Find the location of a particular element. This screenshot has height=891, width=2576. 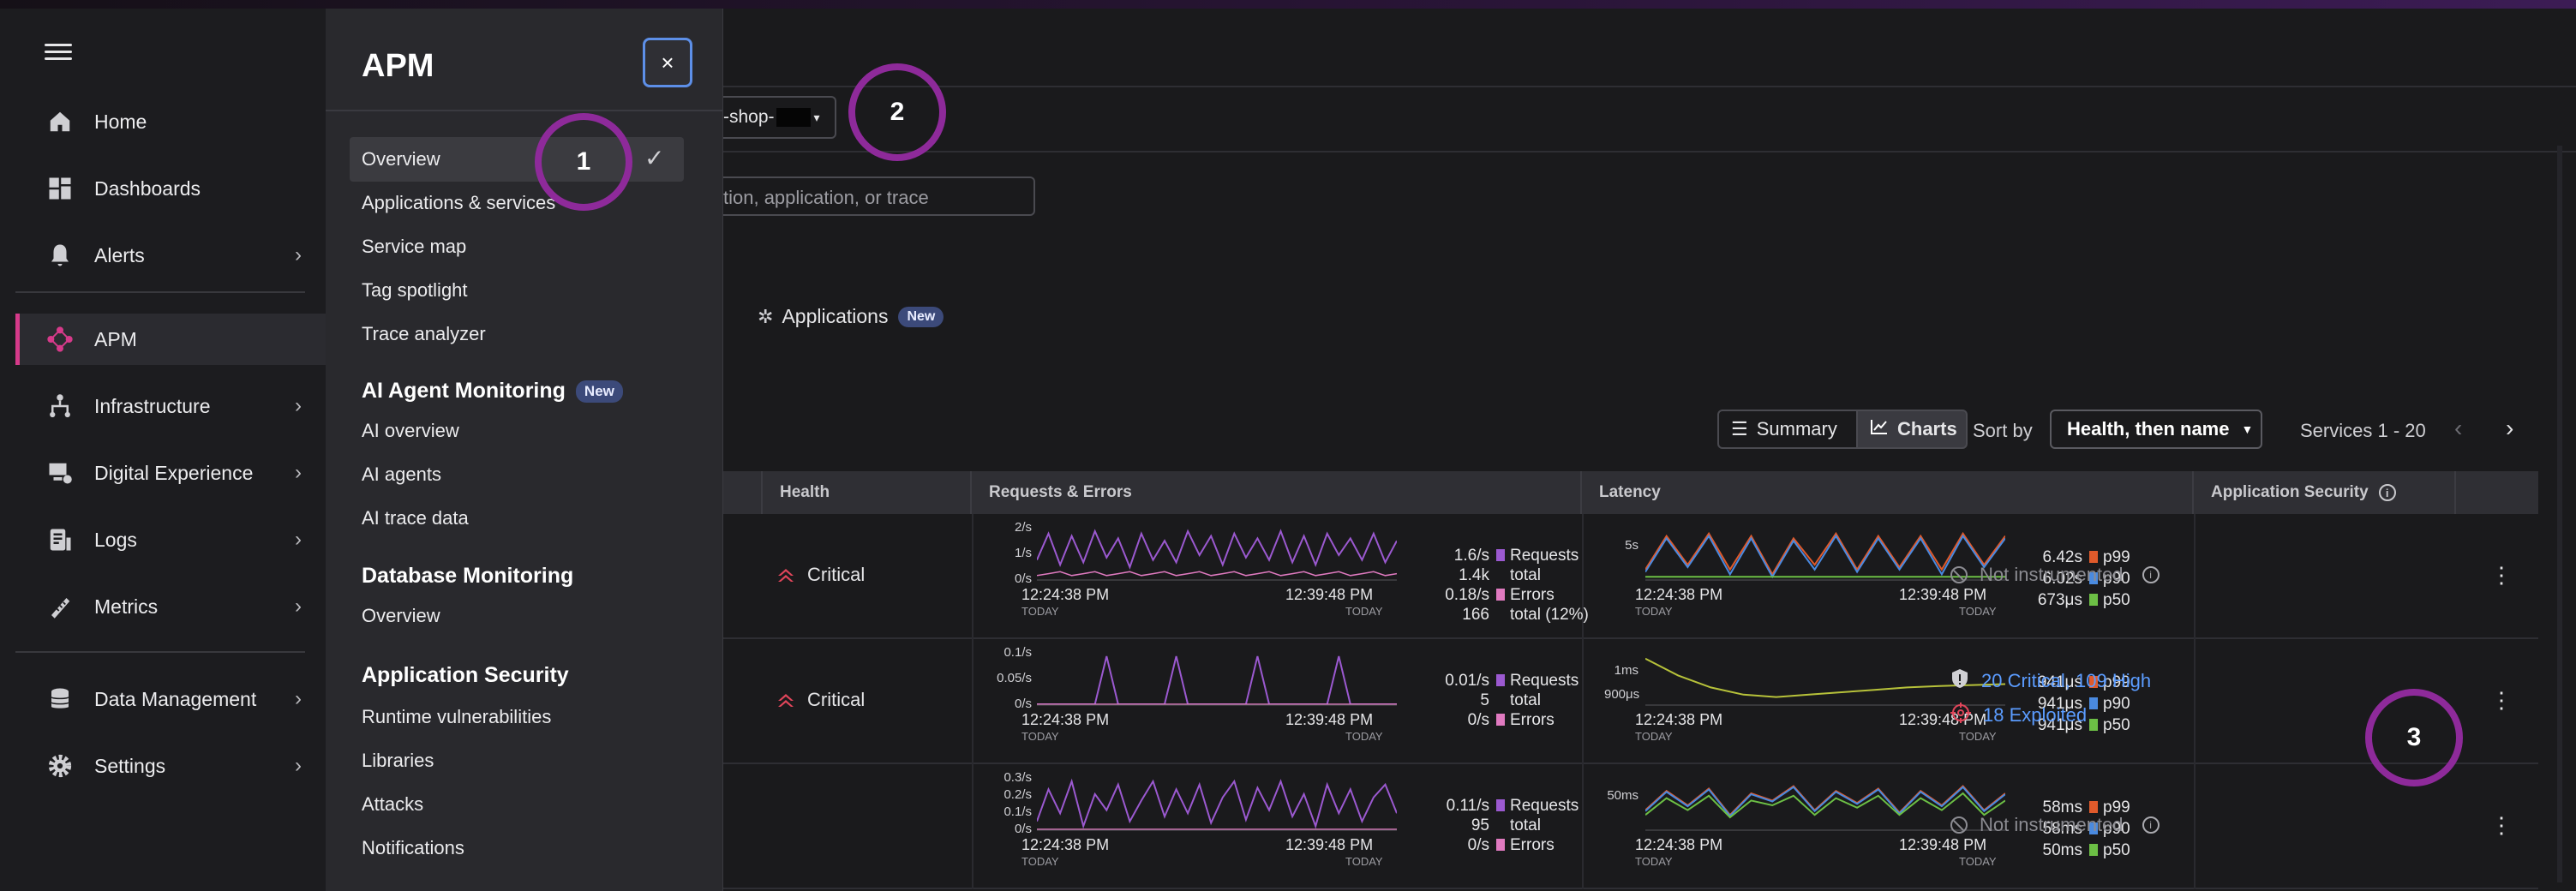

close-button: × is located at coordinates (667, 63).